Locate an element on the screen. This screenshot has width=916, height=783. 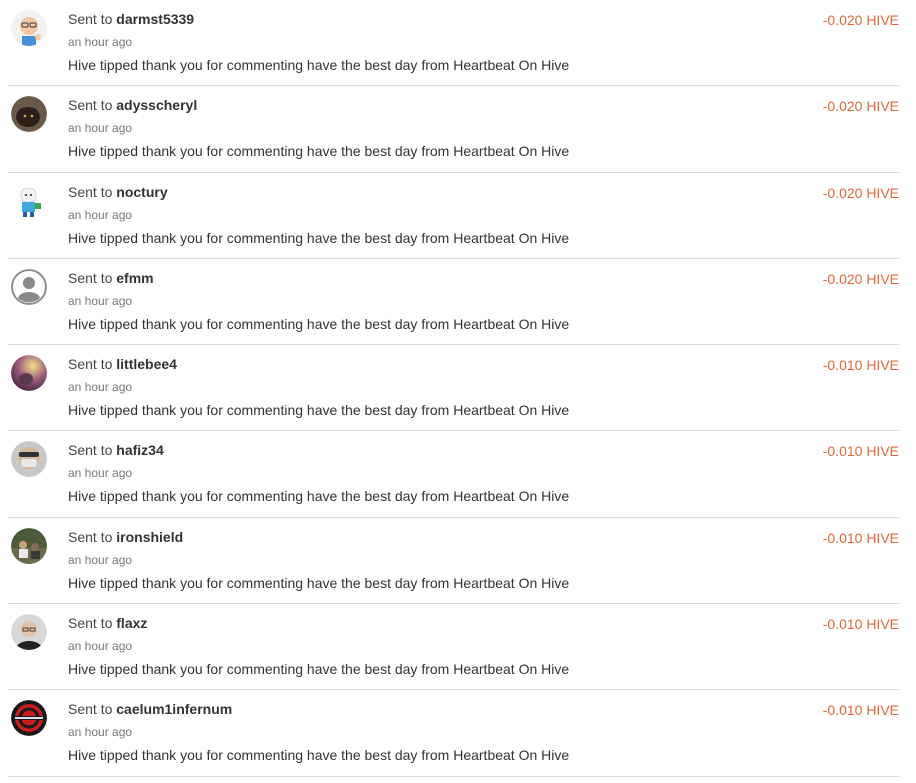
cartoon-character-avatar-icon is located at coordinates (29, 200).